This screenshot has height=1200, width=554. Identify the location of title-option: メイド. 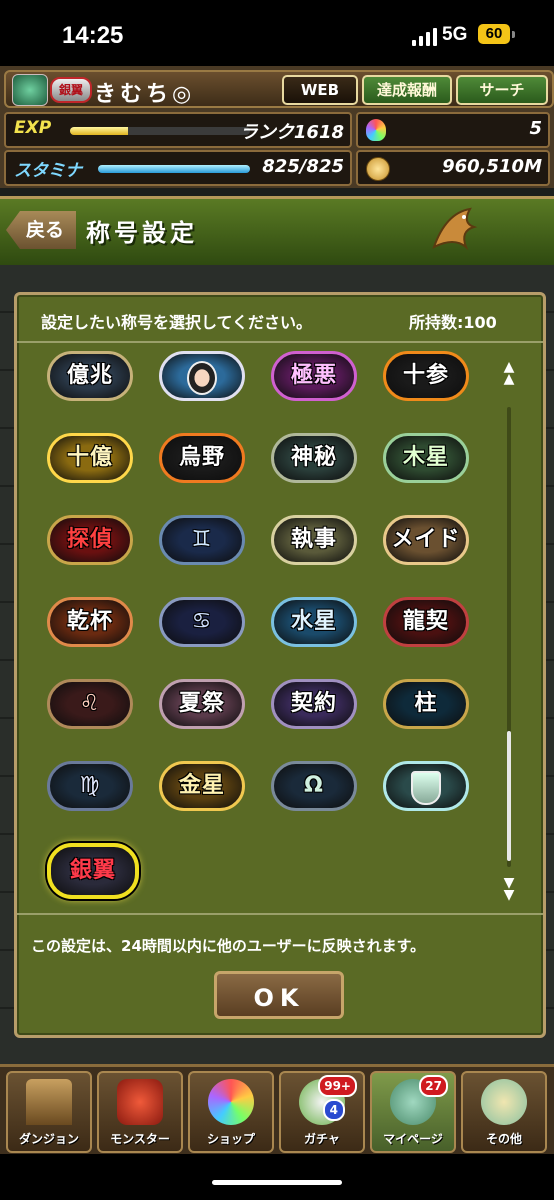
(426, 540).